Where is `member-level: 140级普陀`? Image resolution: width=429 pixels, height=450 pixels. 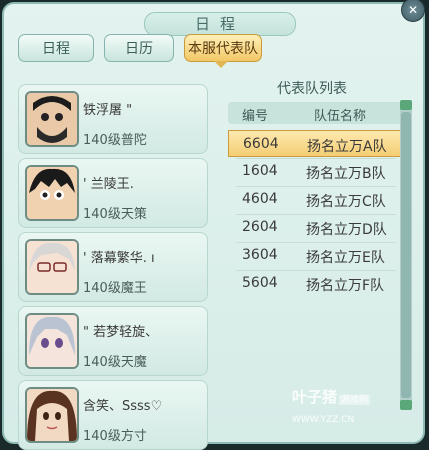 member-level: 140级普陀 is located at coordinates (115, 140).